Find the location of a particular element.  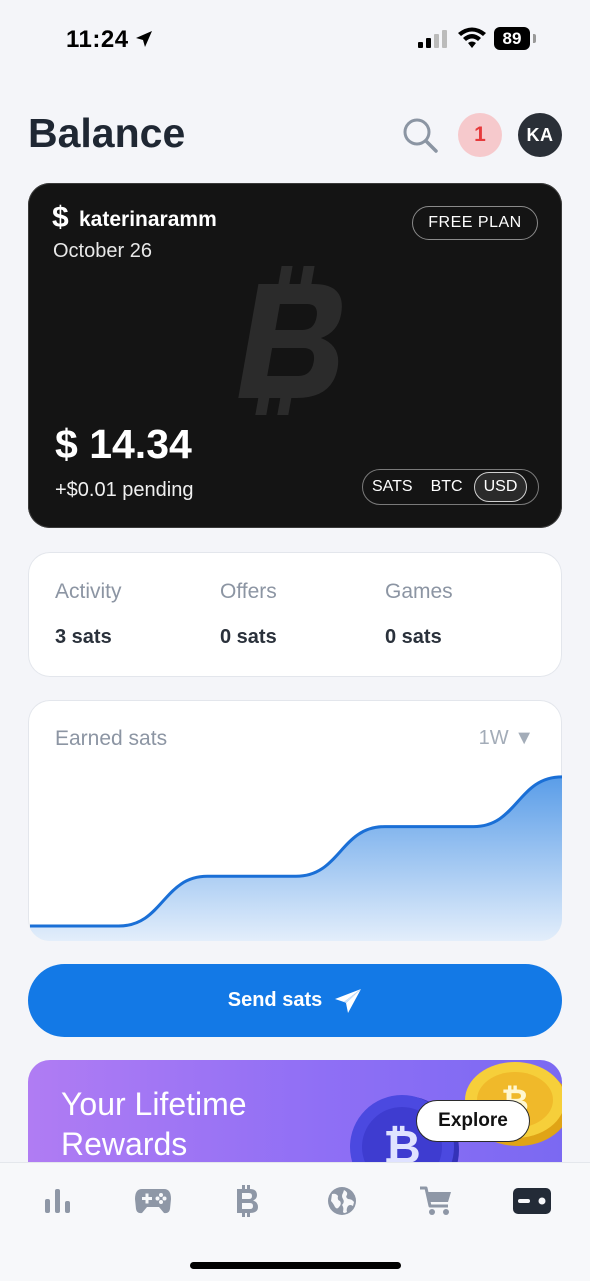

cellular-signal-icon is located at coordinates (432, 39).